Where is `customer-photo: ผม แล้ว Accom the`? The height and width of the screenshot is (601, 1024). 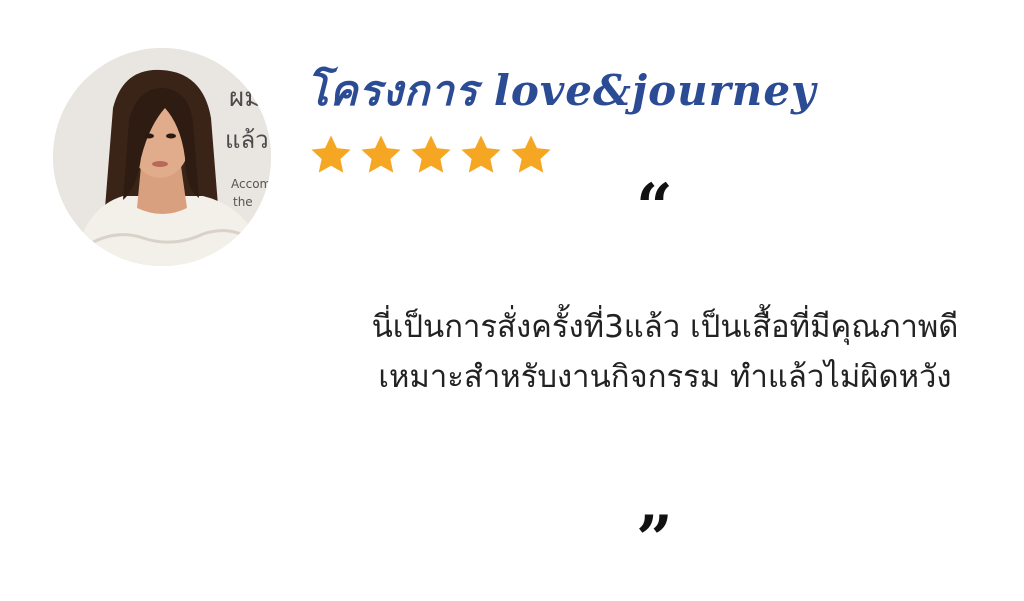
customer-photo: ผม แล้ว Accom the is located at coordinates (162, 157).